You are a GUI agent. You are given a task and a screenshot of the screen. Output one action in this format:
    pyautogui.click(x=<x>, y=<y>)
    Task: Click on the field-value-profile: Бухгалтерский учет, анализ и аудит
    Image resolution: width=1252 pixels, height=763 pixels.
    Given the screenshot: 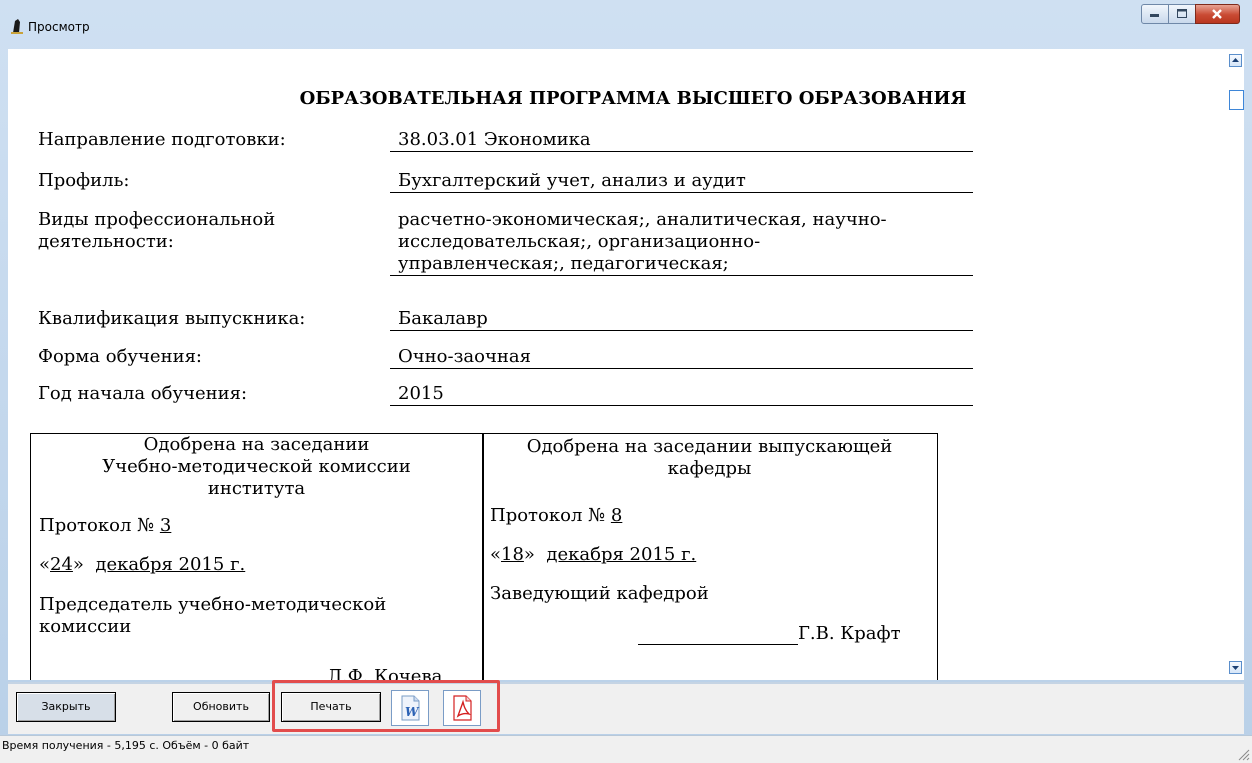 What is the action you would take?
    pyautogui.click(x=681, y=181)
    